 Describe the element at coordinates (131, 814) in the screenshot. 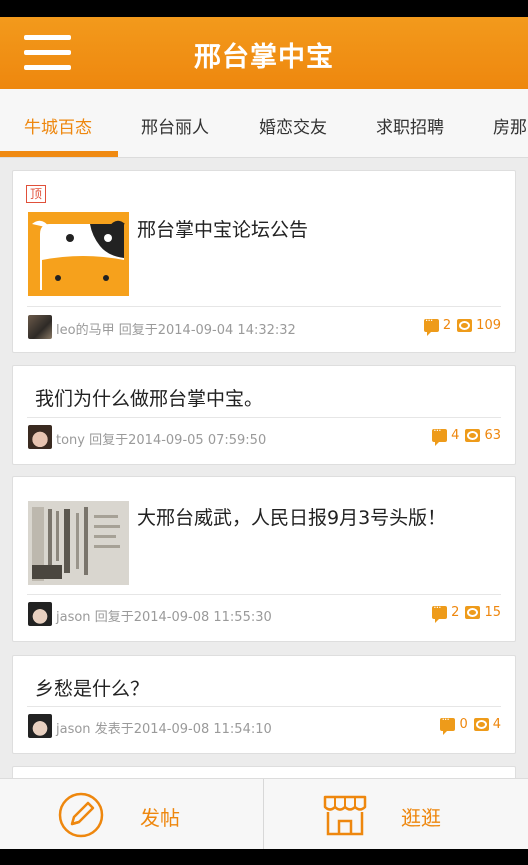

I see `new-post-button: 发帖` at that location.